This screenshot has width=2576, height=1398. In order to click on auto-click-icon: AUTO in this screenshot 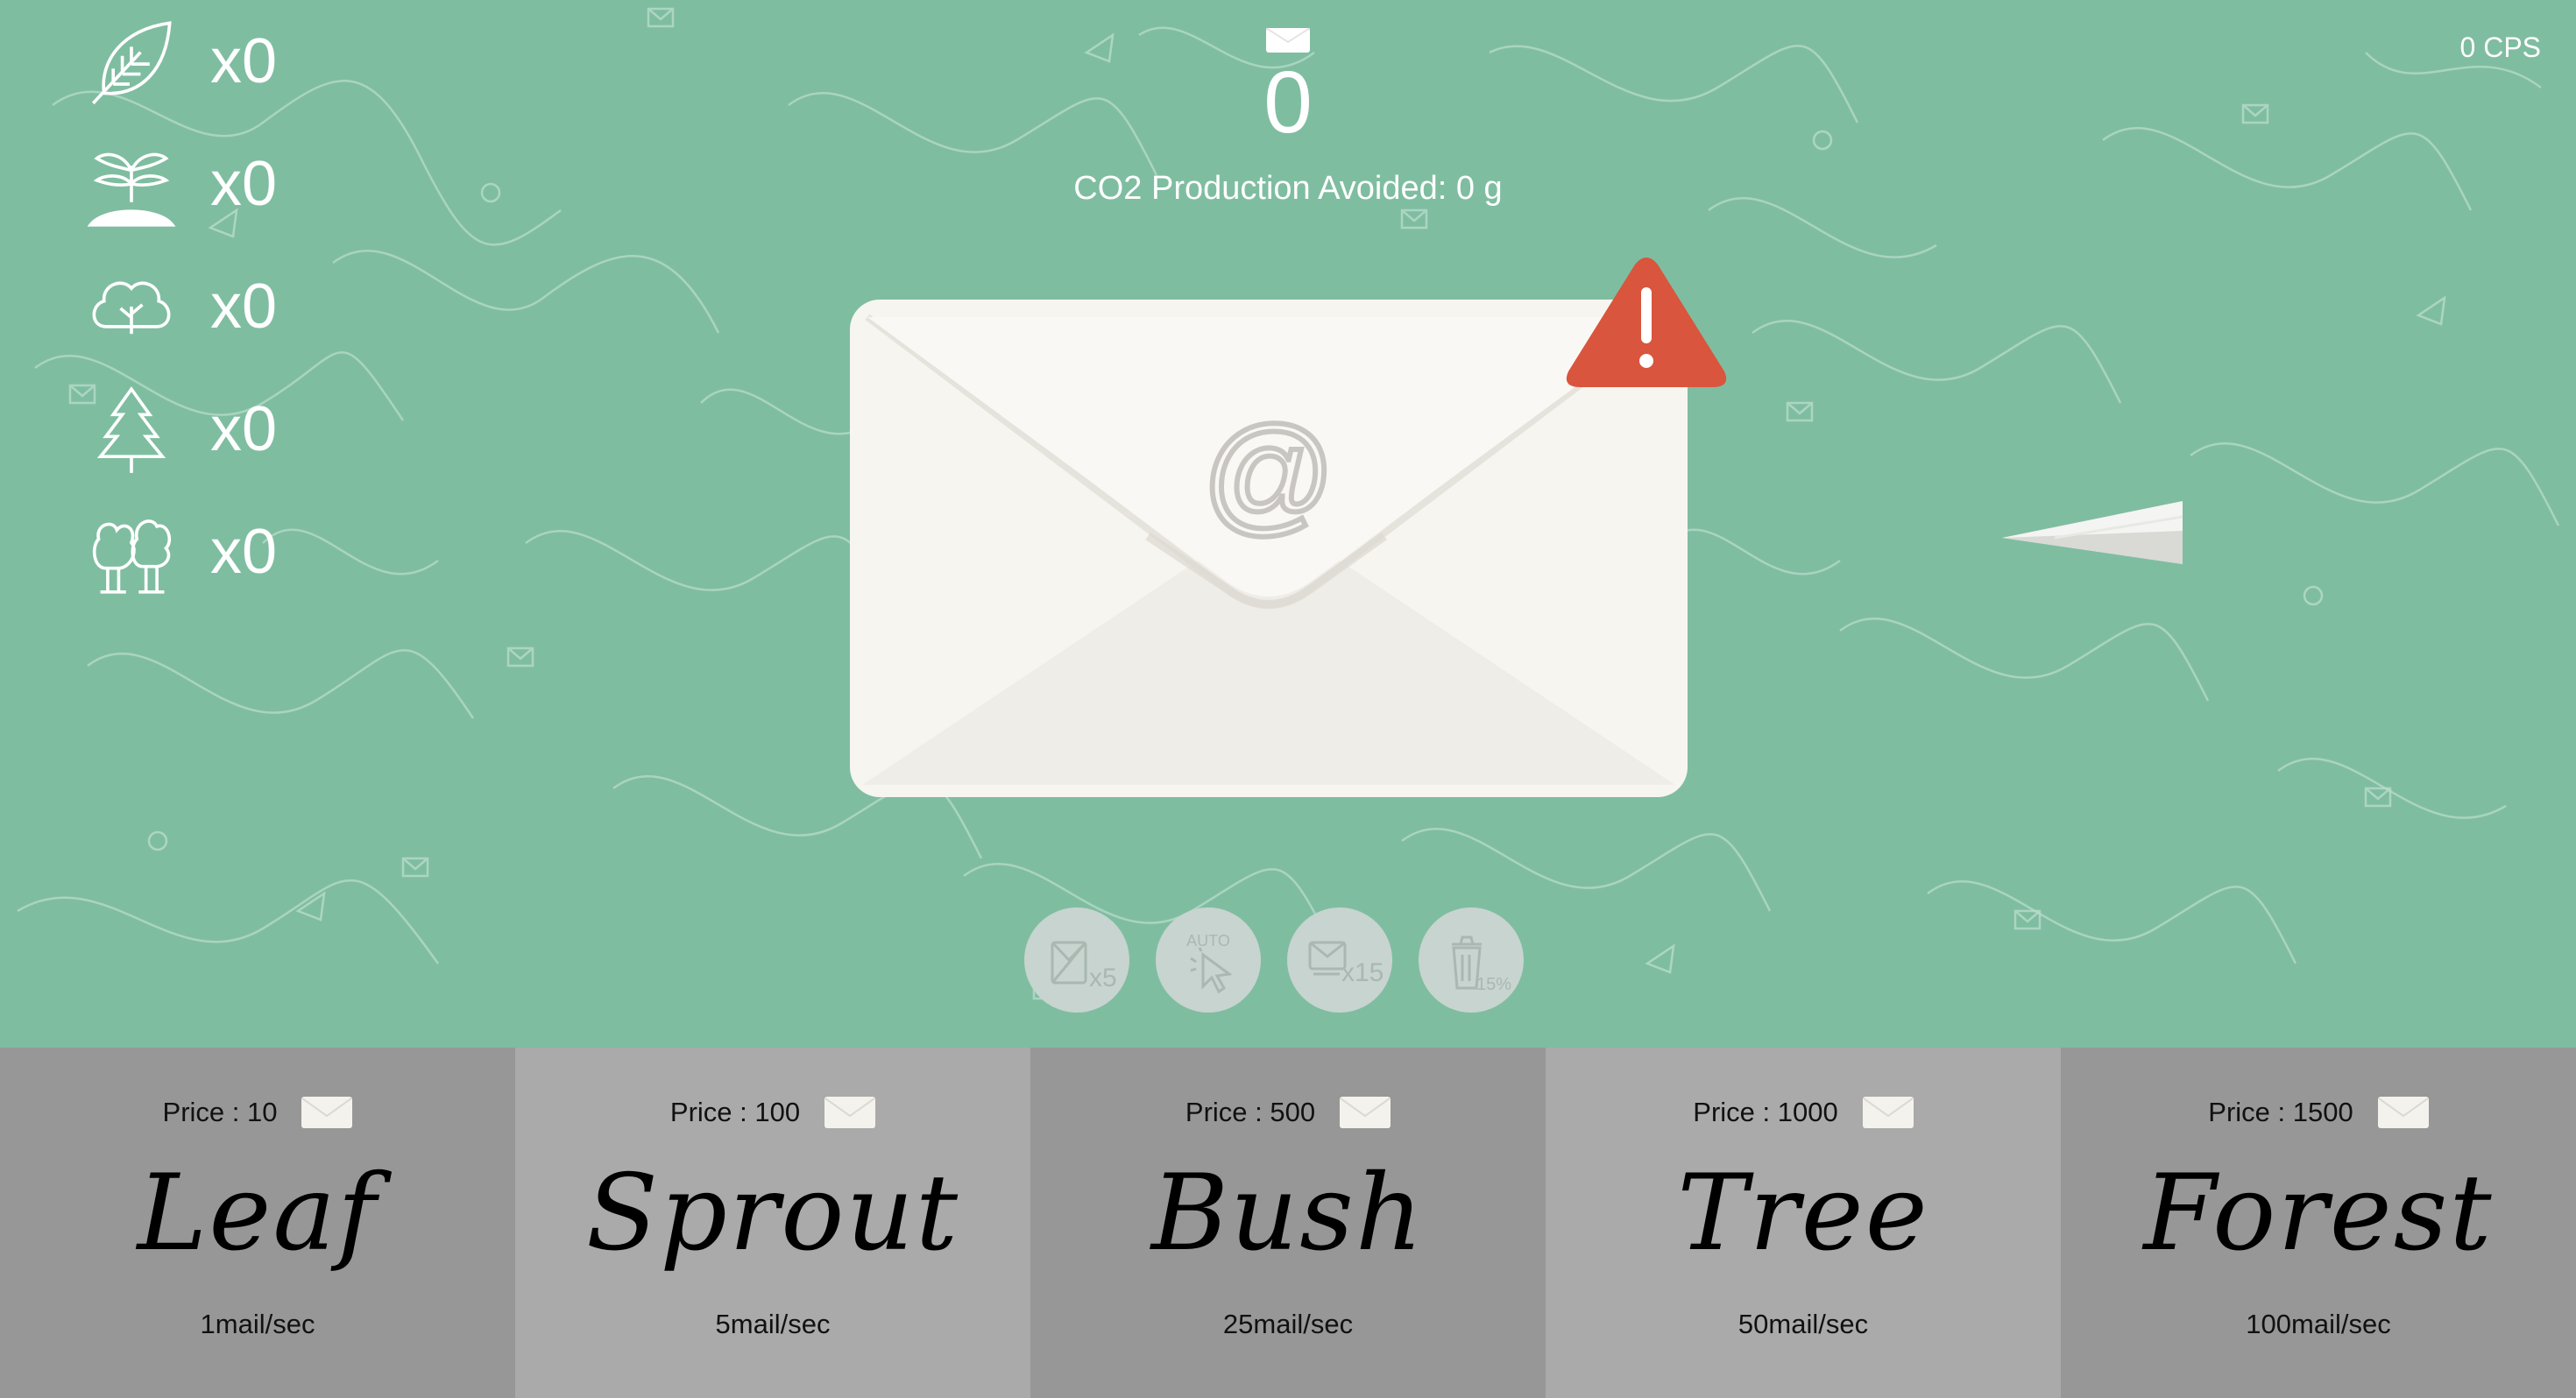, I will do `click(1209, 963)`.